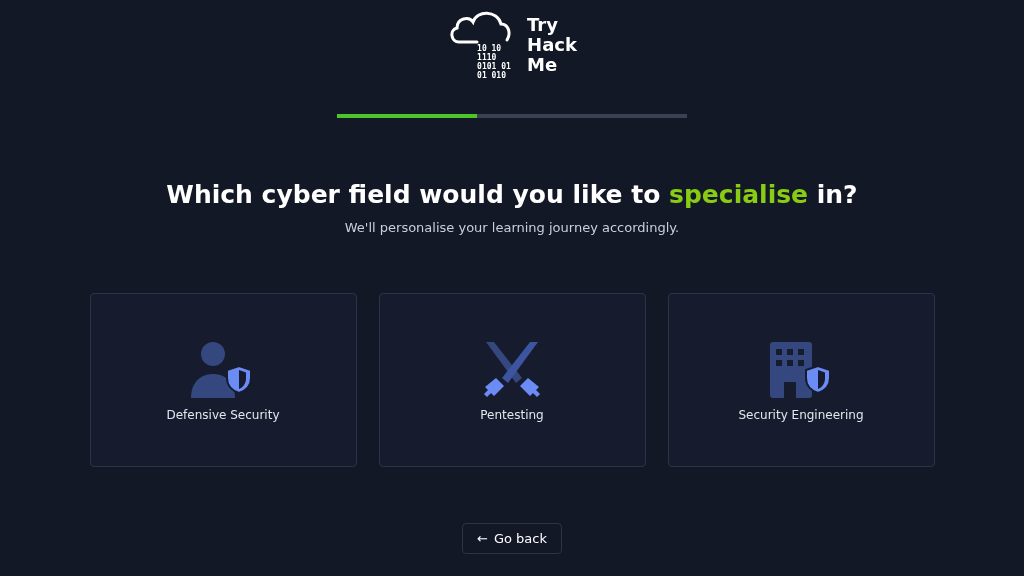 Image resolution: width=1024 pixels, height=576 pixels. I want to click on heading: Which cyber field would you like to specialise in?, so click(512, 195).